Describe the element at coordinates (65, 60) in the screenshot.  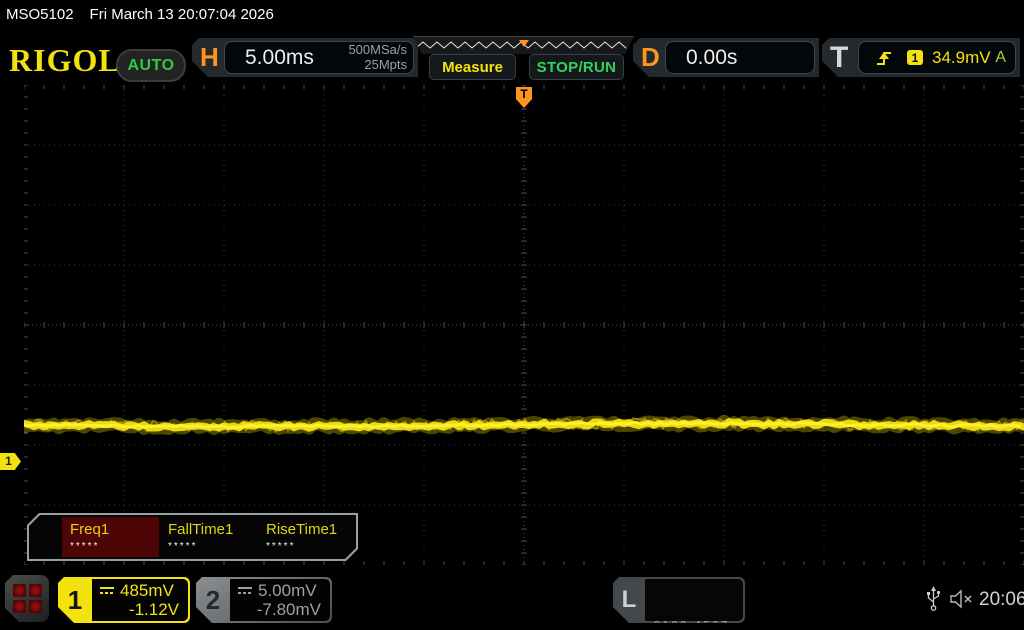
I see `rigol-logo: RIGOL` at that location.